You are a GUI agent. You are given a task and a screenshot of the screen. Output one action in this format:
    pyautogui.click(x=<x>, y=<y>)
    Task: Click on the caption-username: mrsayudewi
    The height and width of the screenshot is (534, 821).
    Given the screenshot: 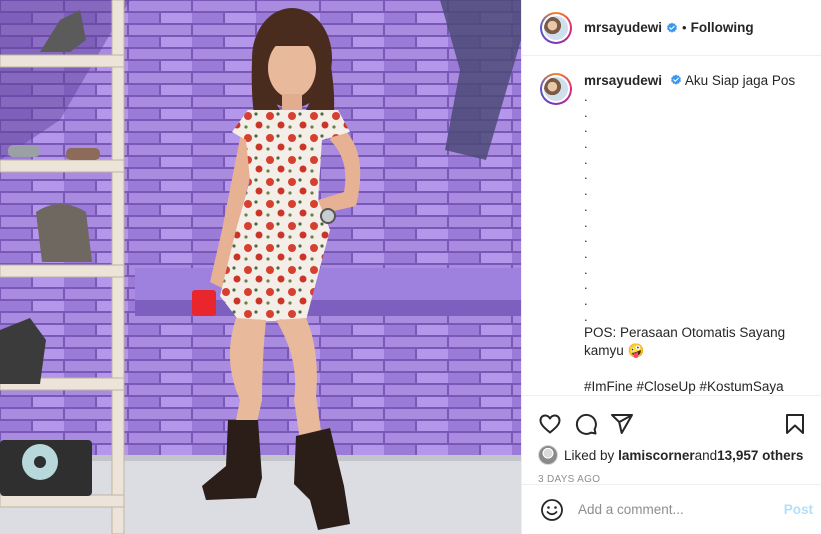 What is the action you would take?
    pyautogui.click(x=623, y=80)
    